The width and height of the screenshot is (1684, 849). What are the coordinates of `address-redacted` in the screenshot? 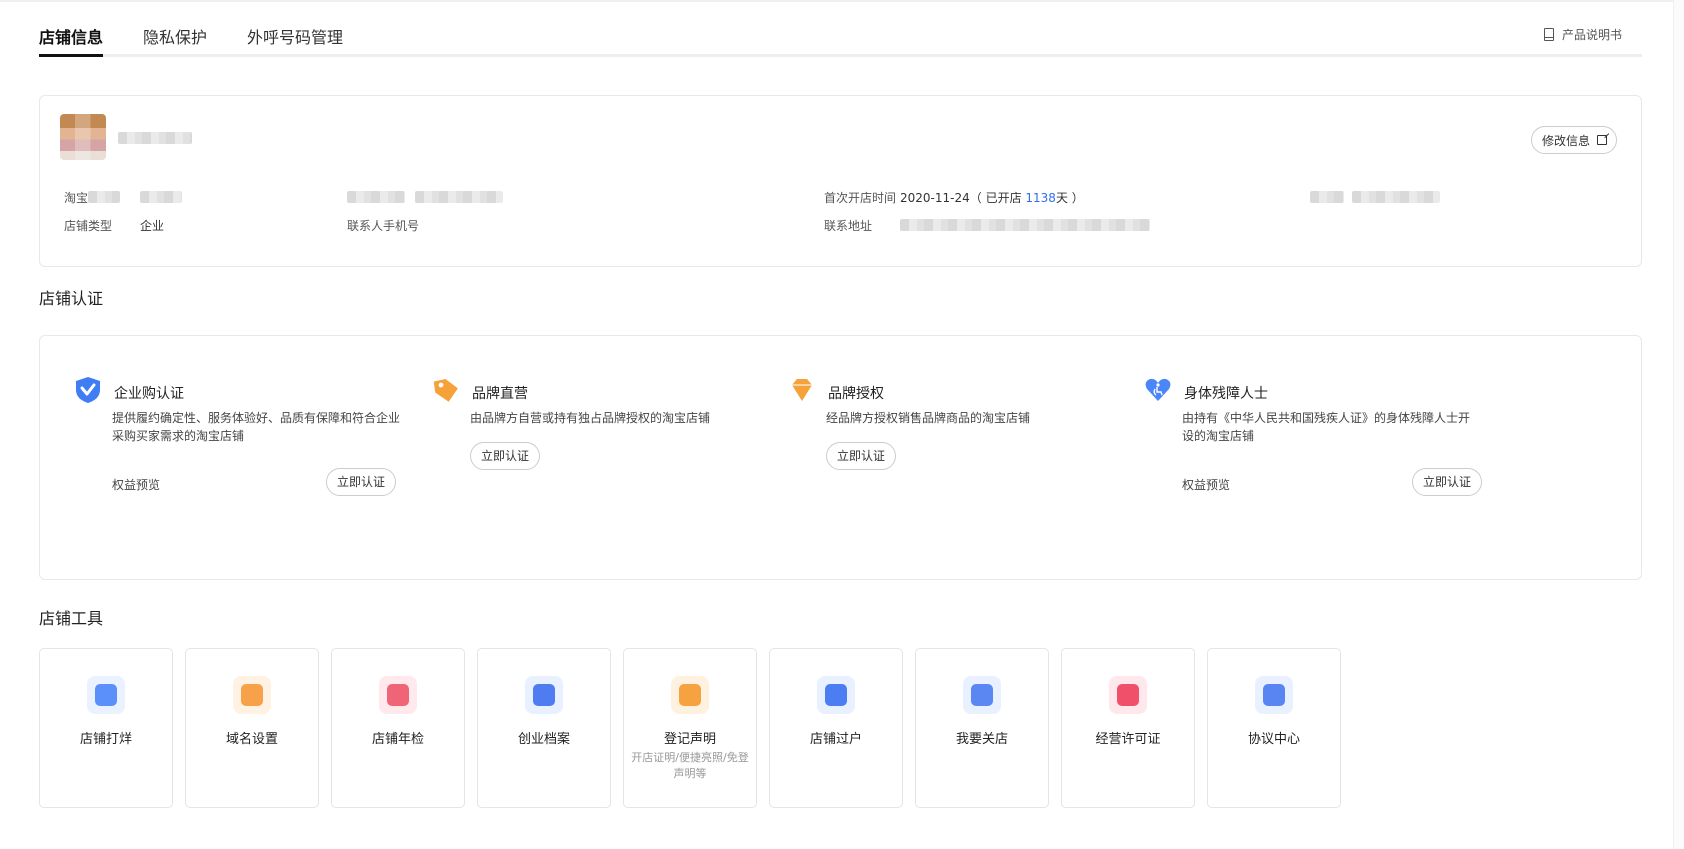 It's located at (1025, 225).